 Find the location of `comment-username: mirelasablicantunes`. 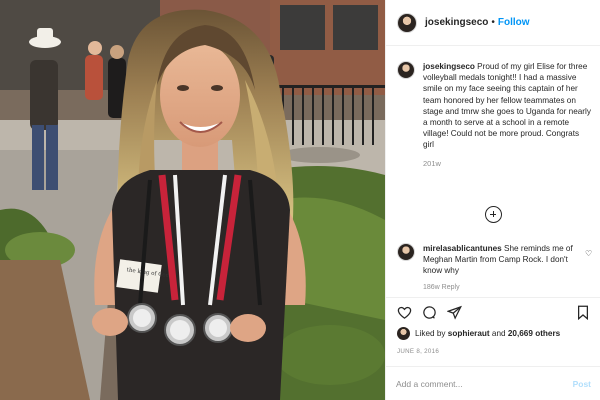

comment-username: mirelasablicantunes is located at coordinates (462, 248).